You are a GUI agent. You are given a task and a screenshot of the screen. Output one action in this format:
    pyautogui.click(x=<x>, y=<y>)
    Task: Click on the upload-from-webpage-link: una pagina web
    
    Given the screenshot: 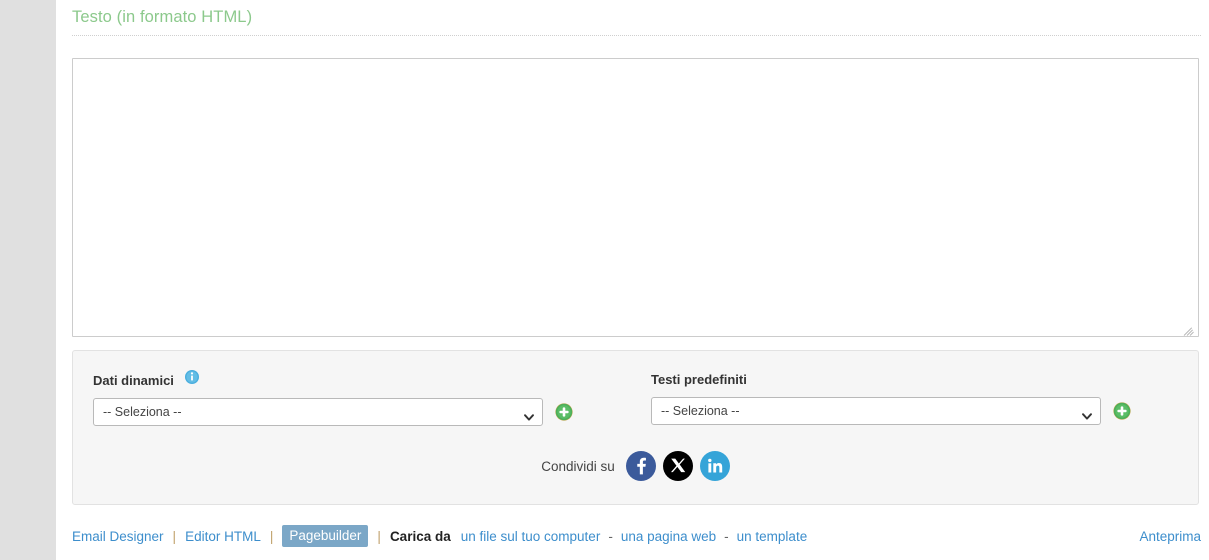 What is the action you would take?
    pyautogui.click(x=668, y=536)
    